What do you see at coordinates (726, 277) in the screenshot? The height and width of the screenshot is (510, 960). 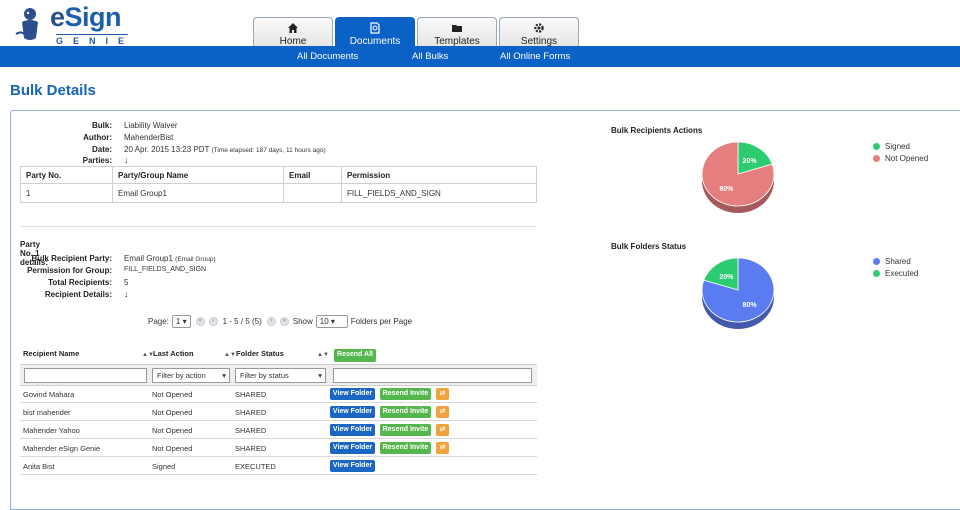 I see `pie-data-label: 20%` at bounding box center [726, 277].